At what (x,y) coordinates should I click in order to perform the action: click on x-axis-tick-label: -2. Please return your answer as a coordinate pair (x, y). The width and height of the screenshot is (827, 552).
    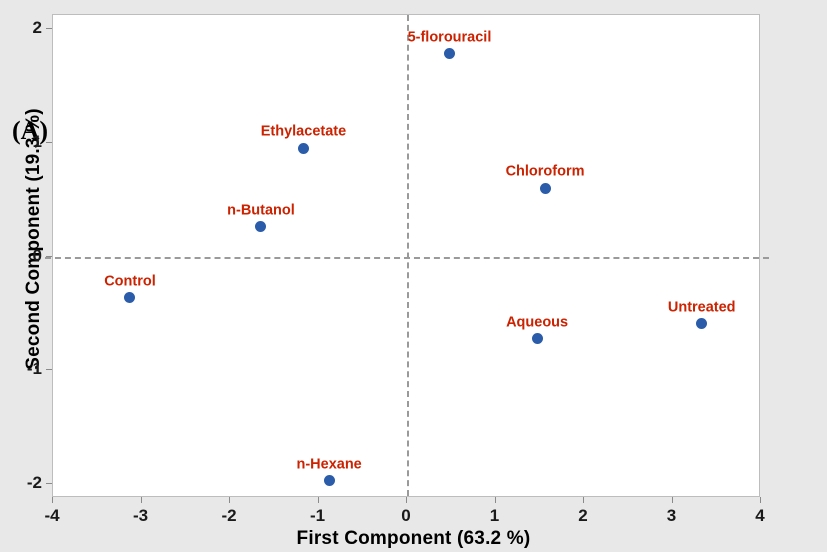
    Looking at the image, I should click on (229, 515).